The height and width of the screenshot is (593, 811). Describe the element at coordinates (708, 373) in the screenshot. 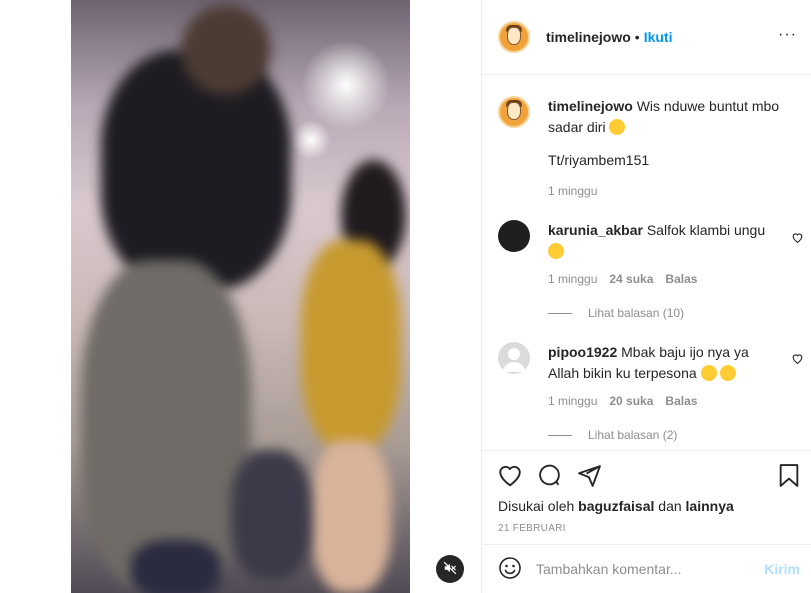

I see `relieved-emoji-icon` at that location.